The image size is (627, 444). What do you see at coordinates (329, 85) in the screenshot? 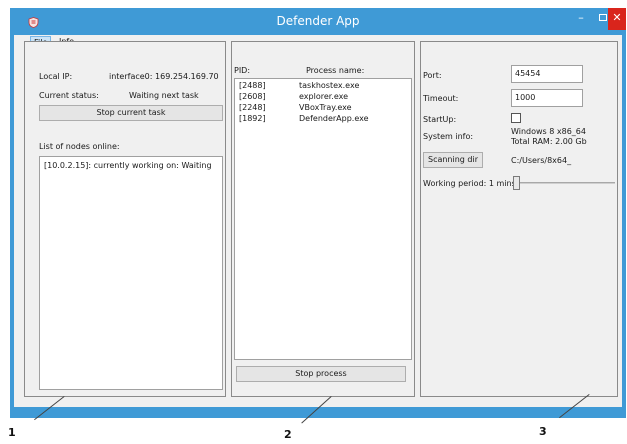
I see `process-name: taskhostex.exe` at bounding box center [329, 85].